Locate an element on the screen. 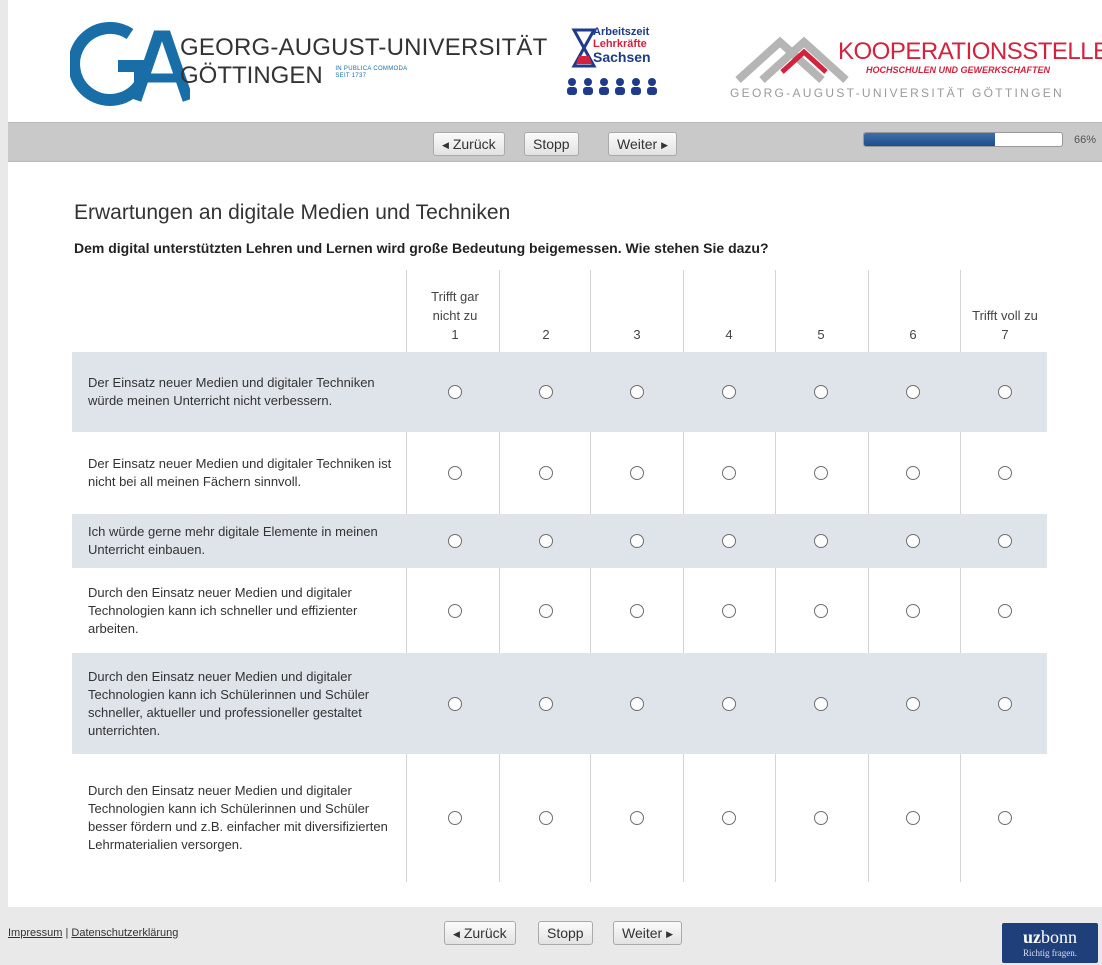 The image size is (1102, 965). kooperationsstelle-subtitle: HOCHSCHULEN UND GEWERKSCHAFTEN is located at coordinates (958, 70).